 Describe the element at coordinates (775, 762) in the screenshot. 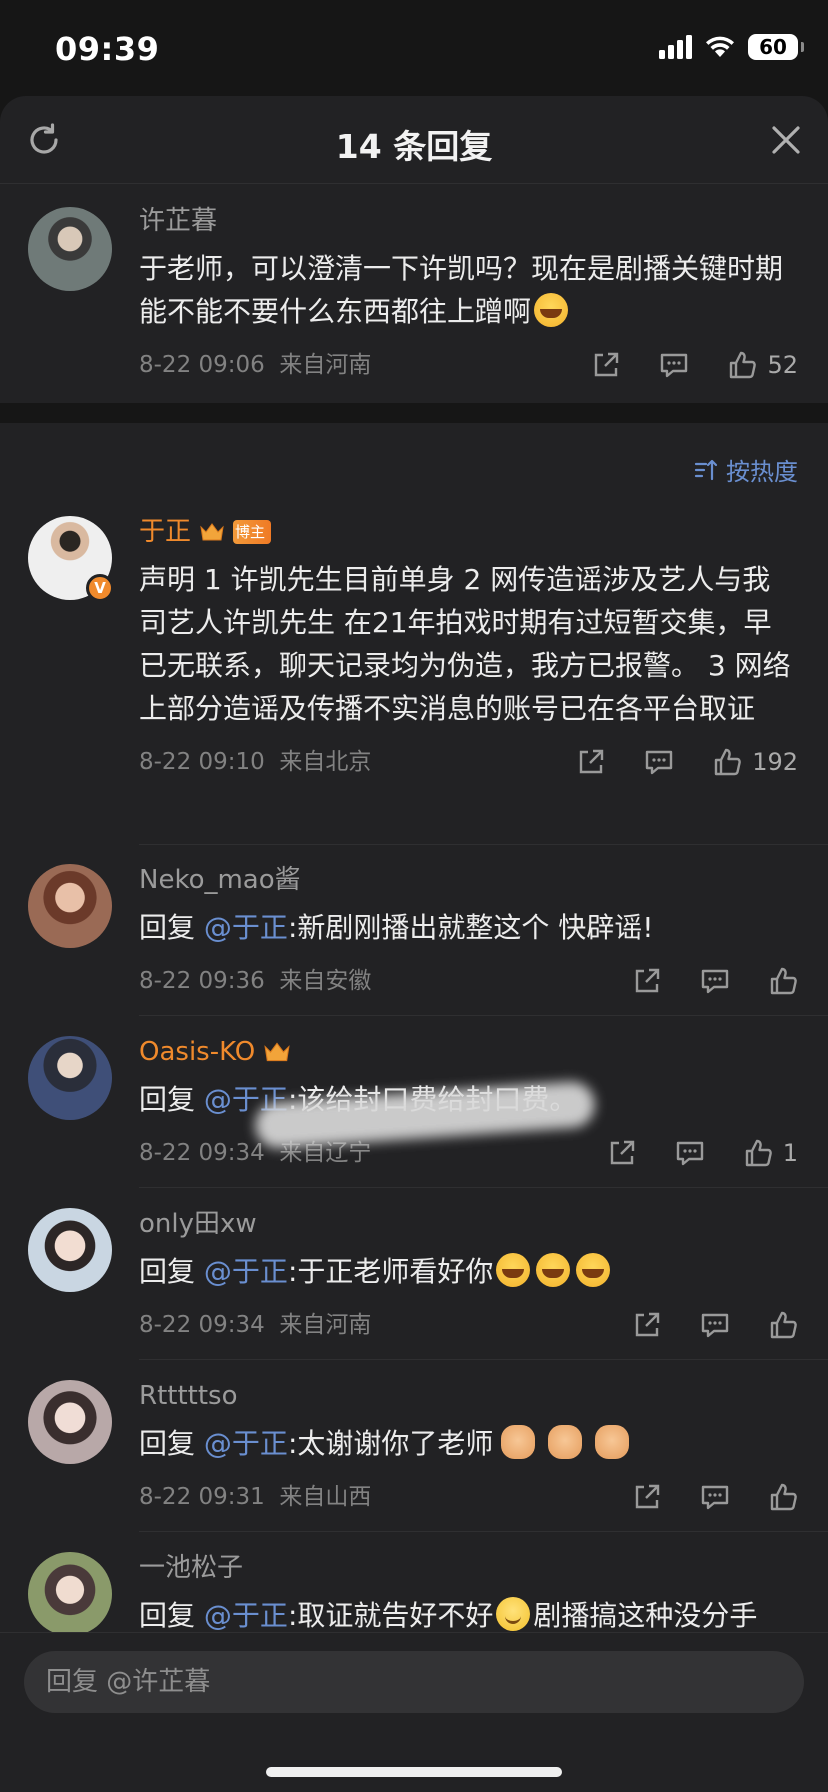

I see `like-count: 192` at that location.